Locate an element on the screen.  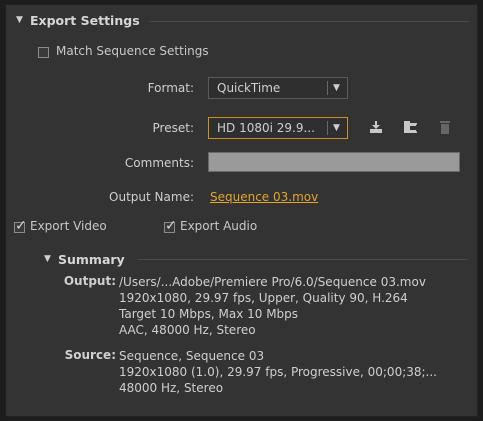
match-sequence-checkbox is located at coordinates (43, 52).